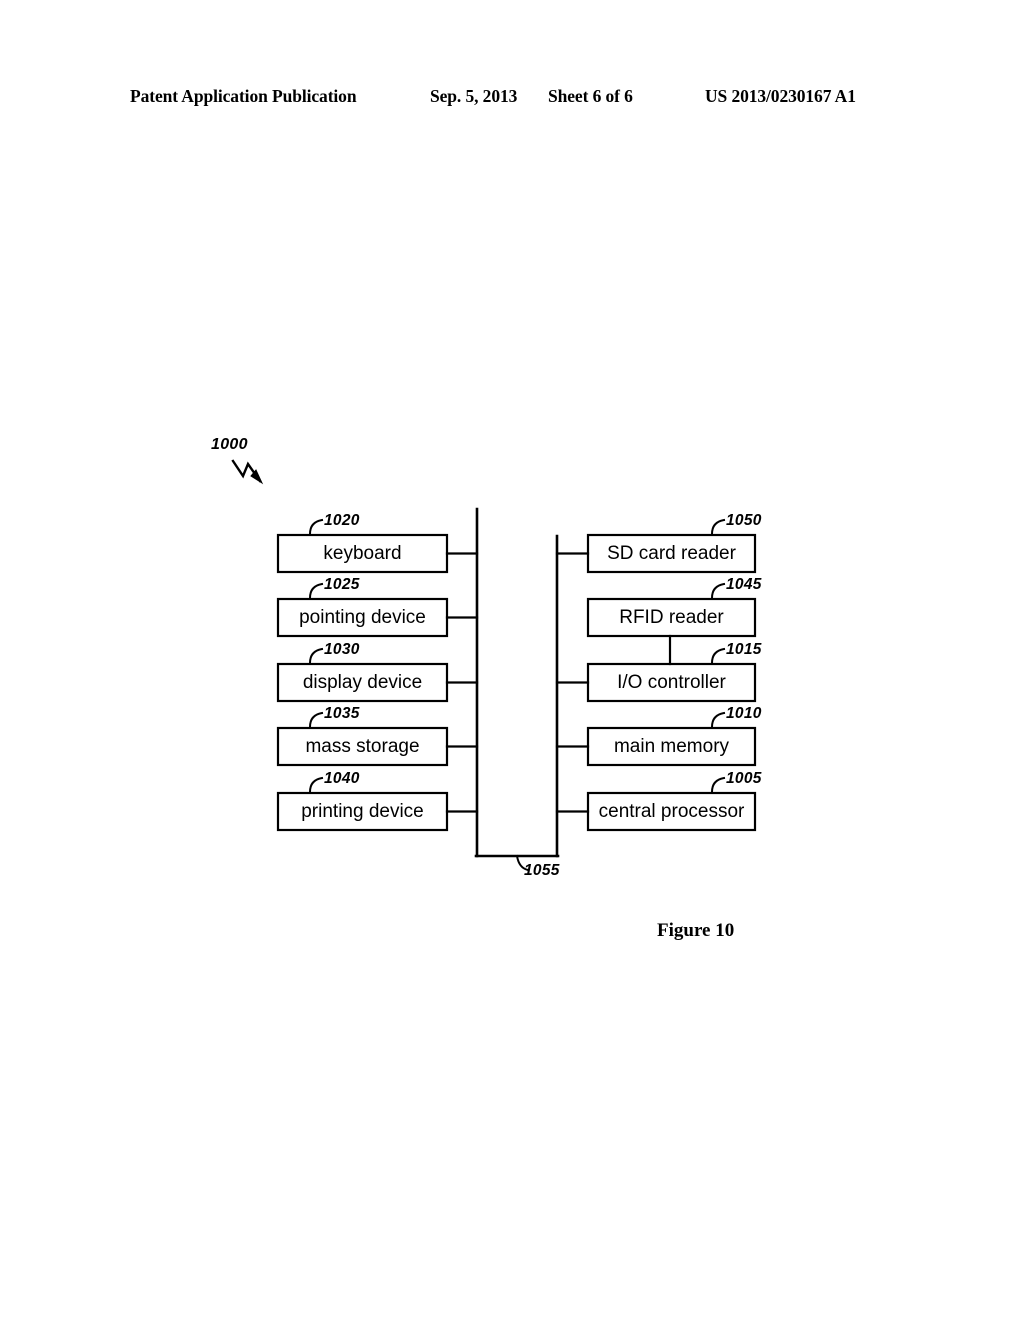  Describe the element at coordinates (362, 682) in the screenshot. I see `label-display-device: display device` at that location.